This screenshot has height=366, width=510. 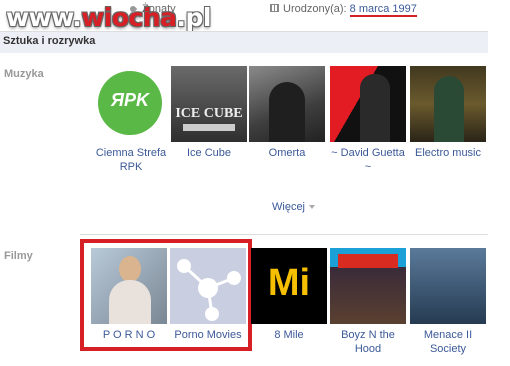 What do you see at coordinates (383, 10) in the screenshot?
I see `birthday-date: 8 marca 1997` at bounding box center [383, 10].